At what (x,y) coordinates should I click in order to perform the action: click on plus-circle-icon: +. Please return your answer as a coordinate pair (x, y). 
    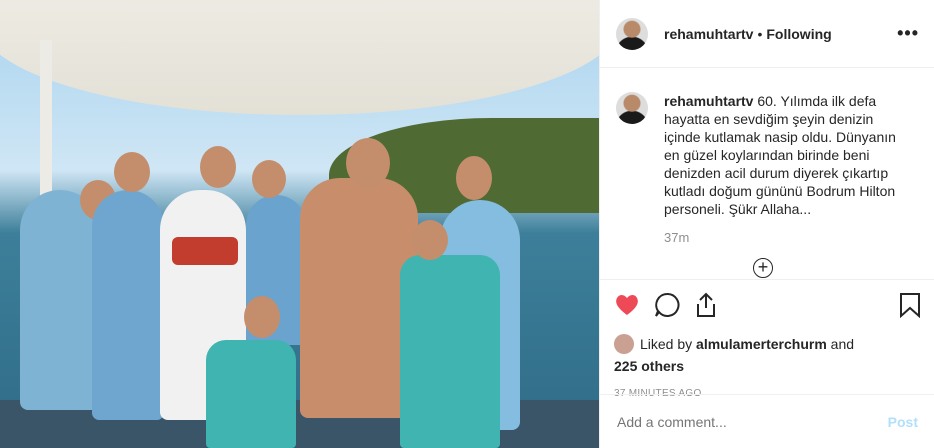
    Looking at the image, I should click on (763, 268).